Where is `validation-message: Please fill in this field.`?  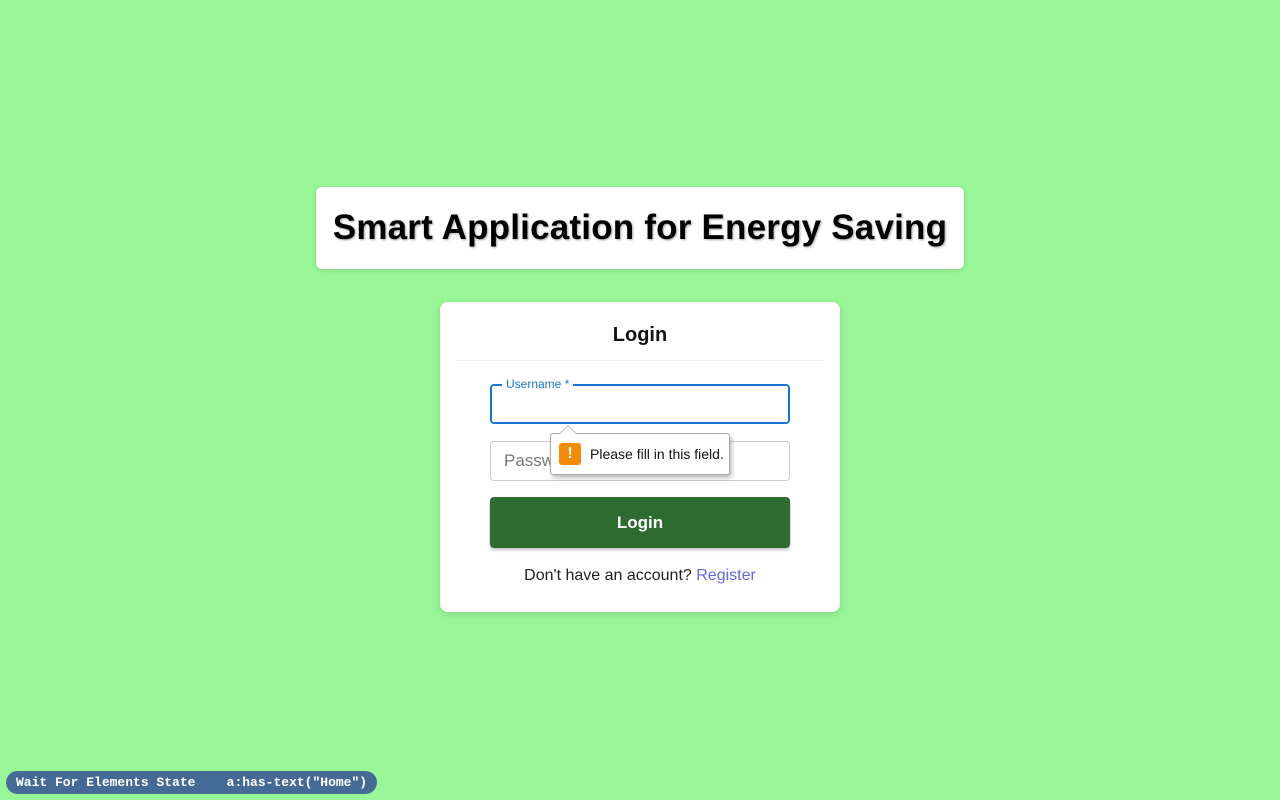
validation-message: Please fill in this field. is located at coordinates (657, 454).